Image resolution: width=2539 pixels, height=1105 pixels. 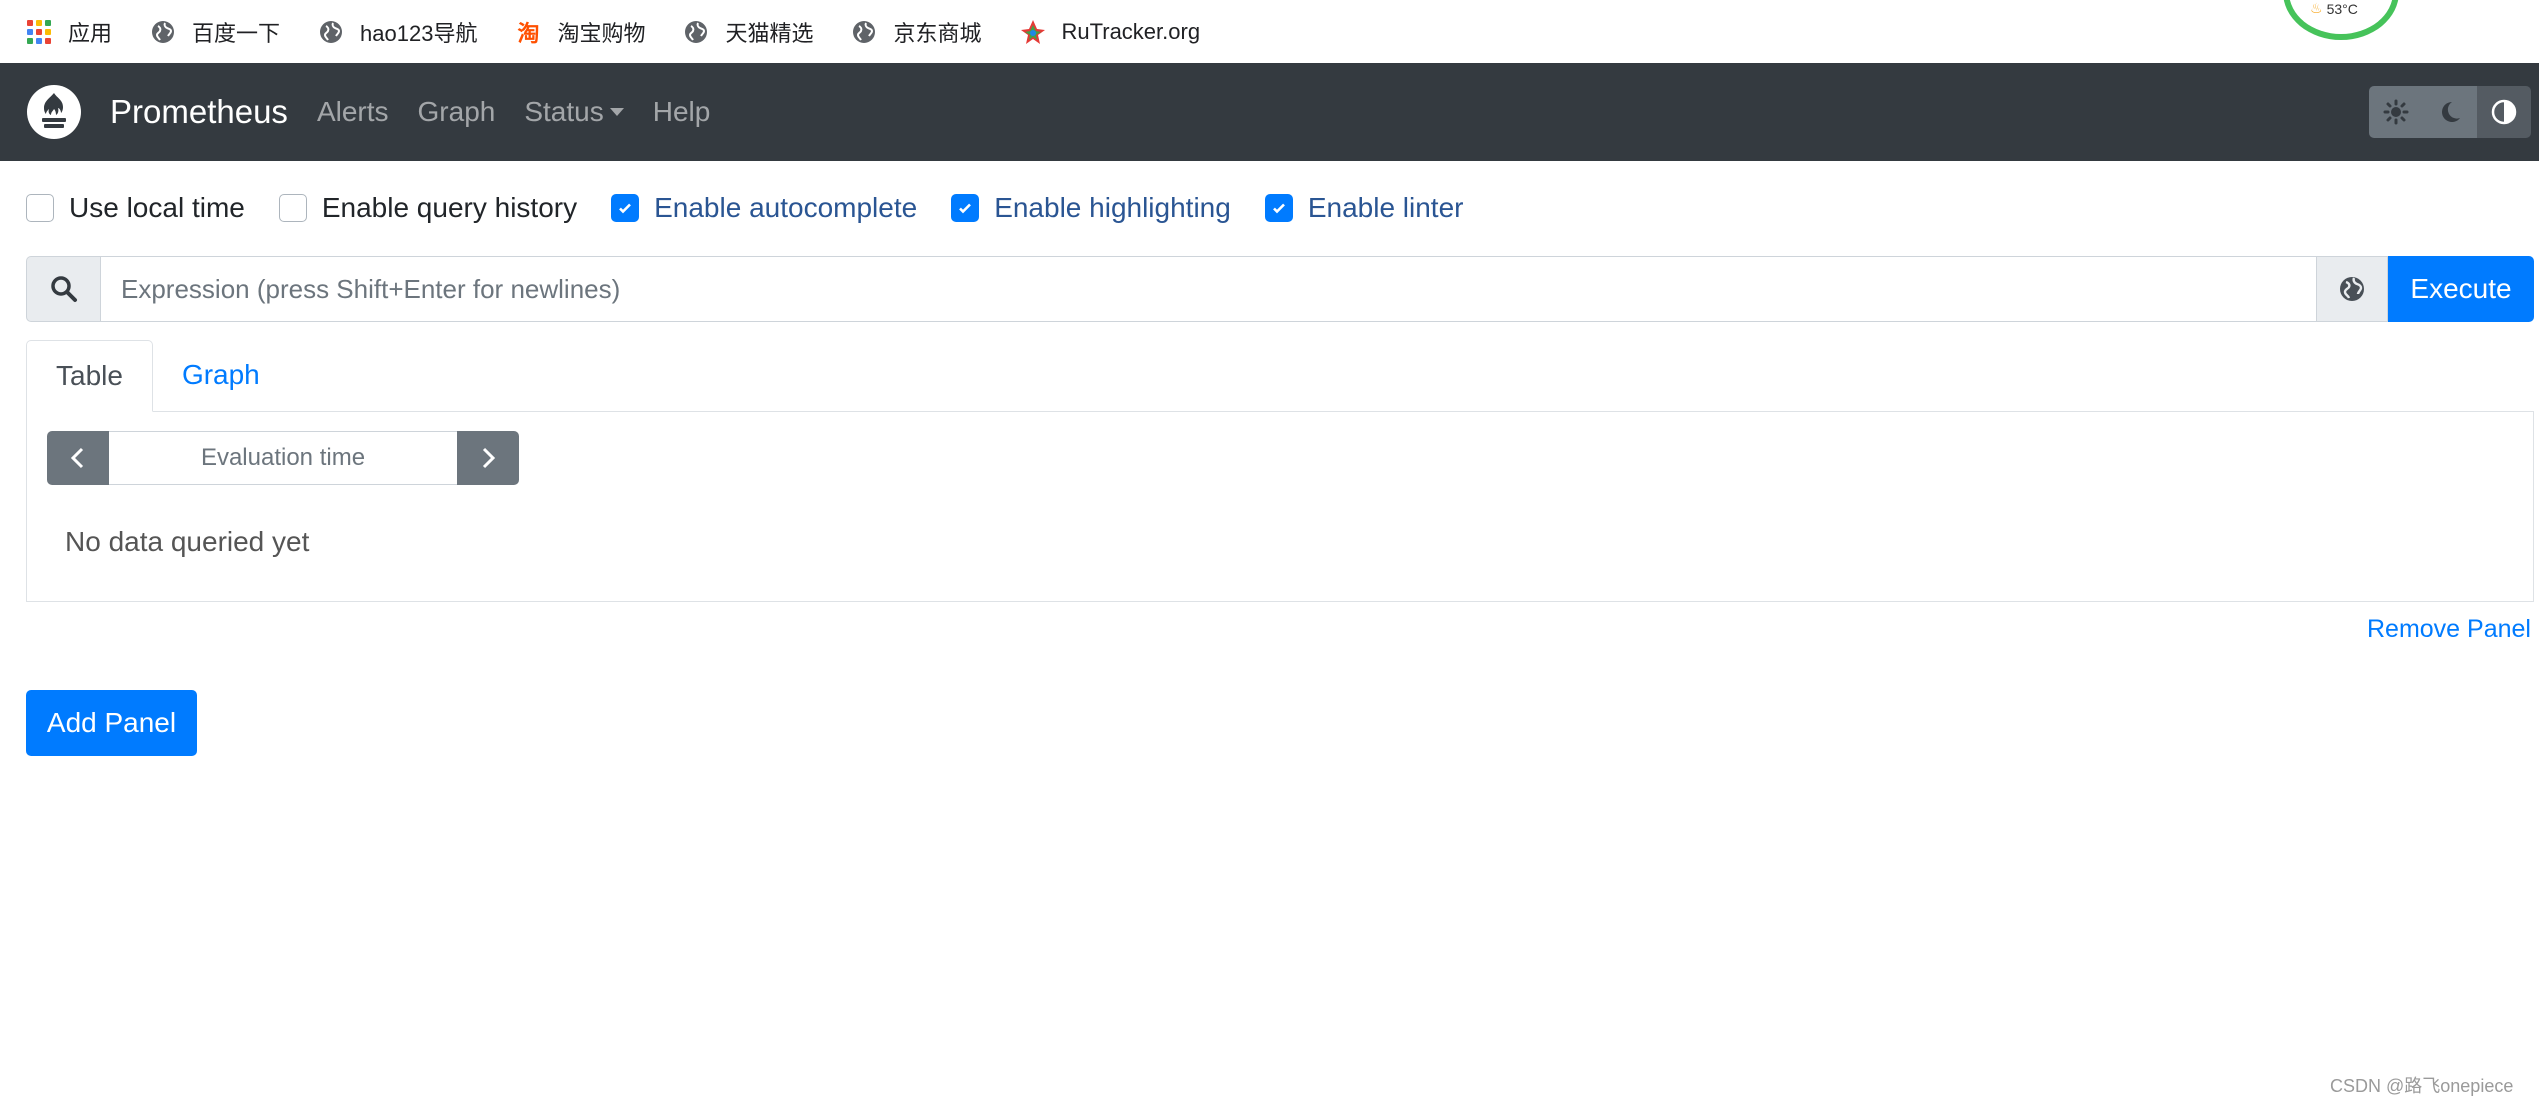 I want to click on option-query-history: Enable query history, so click(x=428, y=208).